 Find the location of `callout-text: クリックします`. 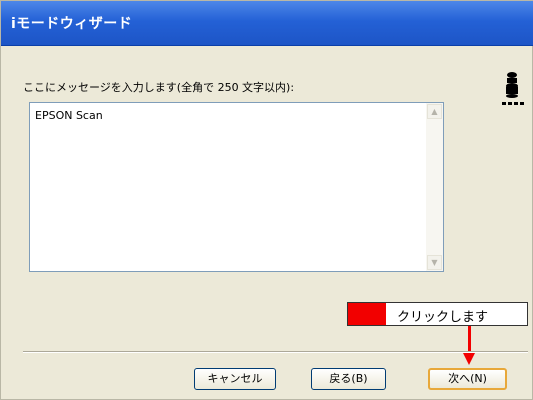

callout-text: クリックします is located at coordinates (443, 317).